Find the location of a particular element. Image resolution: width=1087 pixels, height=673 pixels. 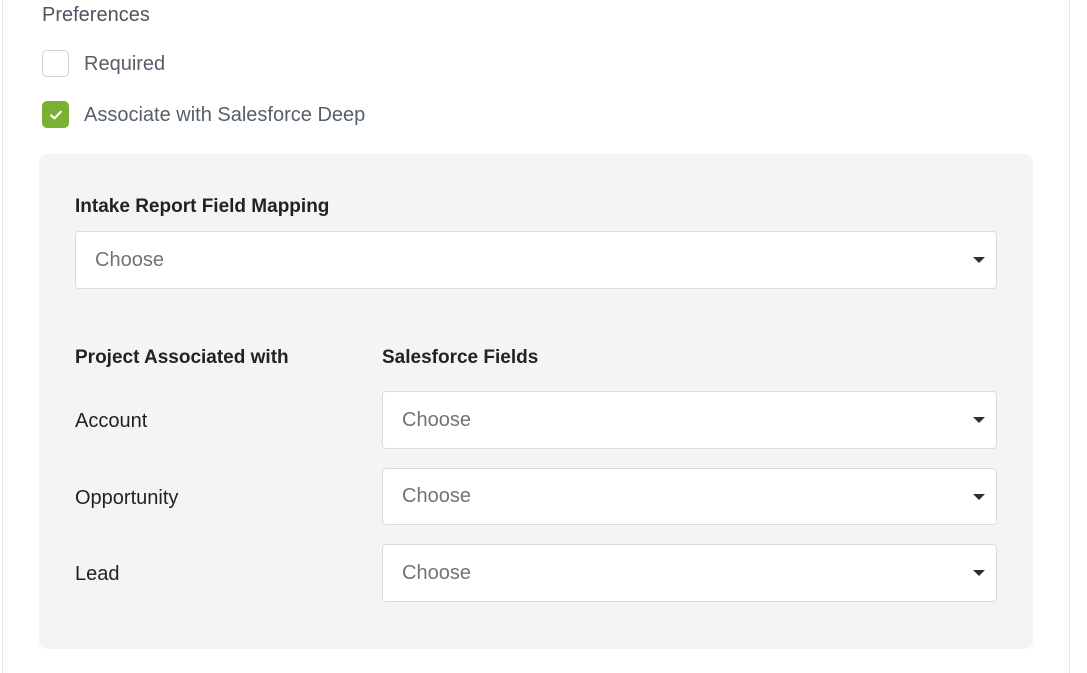

checkmark-icon is located at coordinates (55, 114).